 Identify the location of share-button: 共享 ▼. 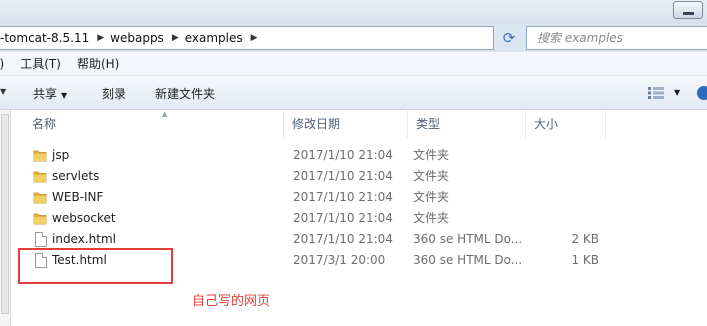
(50, 93).